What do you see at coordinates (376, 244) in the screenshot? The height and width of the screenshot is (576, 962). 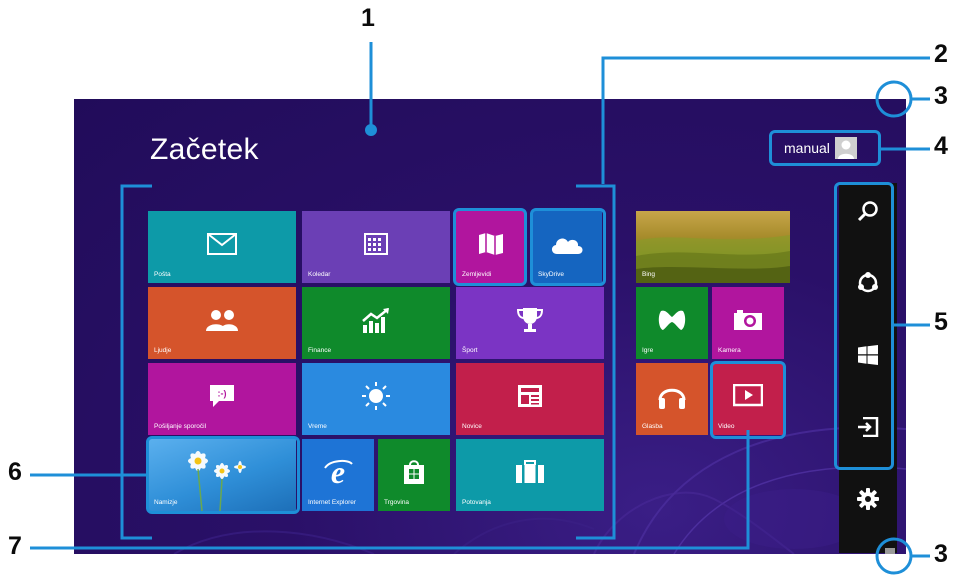 I see `calendar-icon` at bounding box center [376, 244].